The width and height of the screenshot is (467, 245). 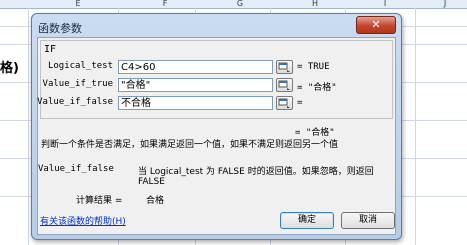 What do you see at coordinates (60, 28) in the screenshot?
I see `dialog-title: 函数参数` at bounding box center [60, 28].